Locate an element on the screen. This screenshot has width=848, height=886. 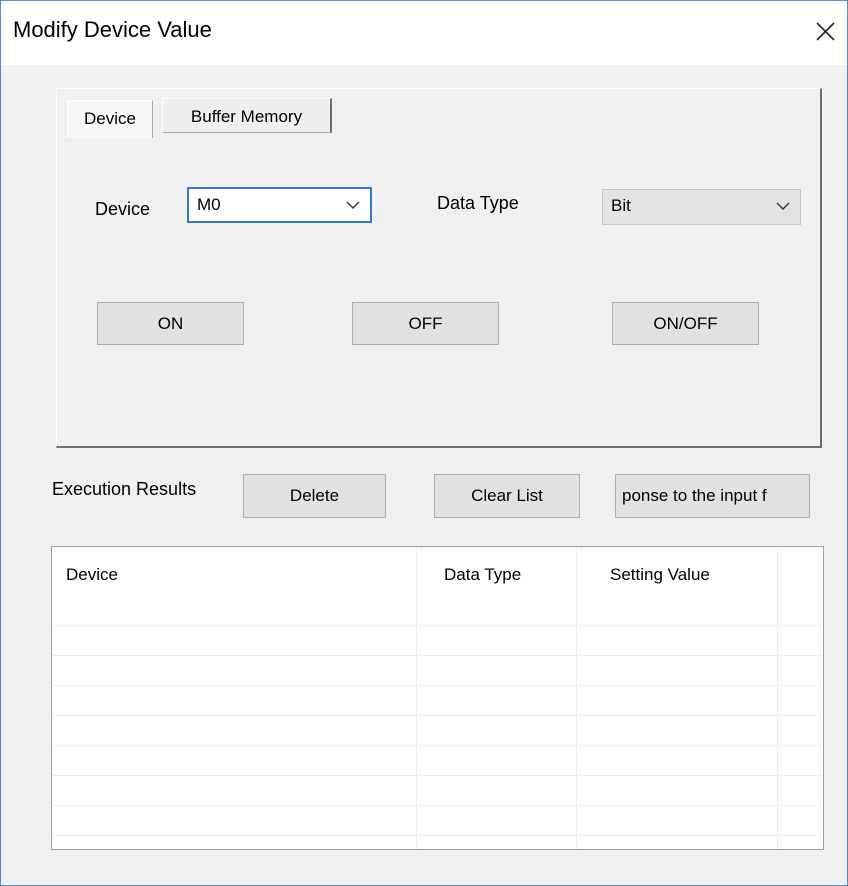
clear-list-button: Clear List is located at coordinates (507, 496).